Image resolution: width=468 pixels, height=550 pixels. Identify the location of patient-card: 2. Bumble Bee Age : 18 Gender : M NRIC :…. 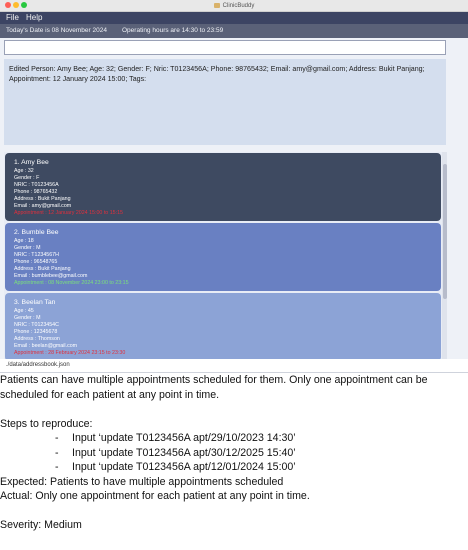
(223, 257).